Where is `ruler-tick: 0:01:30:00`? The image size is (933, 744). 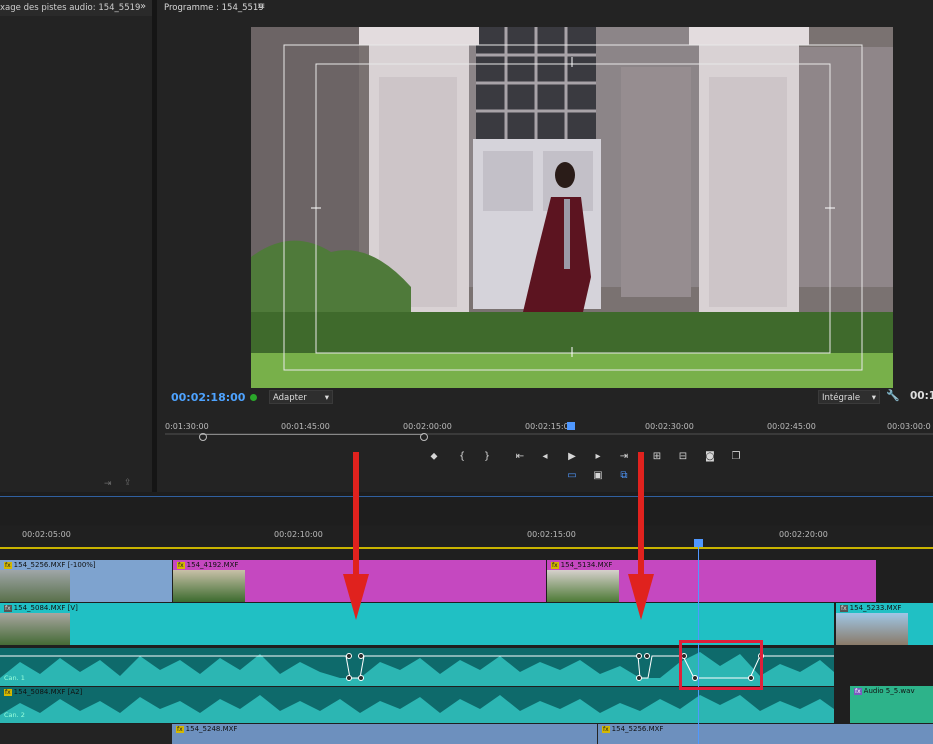 ruler-tick: 0:01:30:00 is located at coordinates (187, 426).